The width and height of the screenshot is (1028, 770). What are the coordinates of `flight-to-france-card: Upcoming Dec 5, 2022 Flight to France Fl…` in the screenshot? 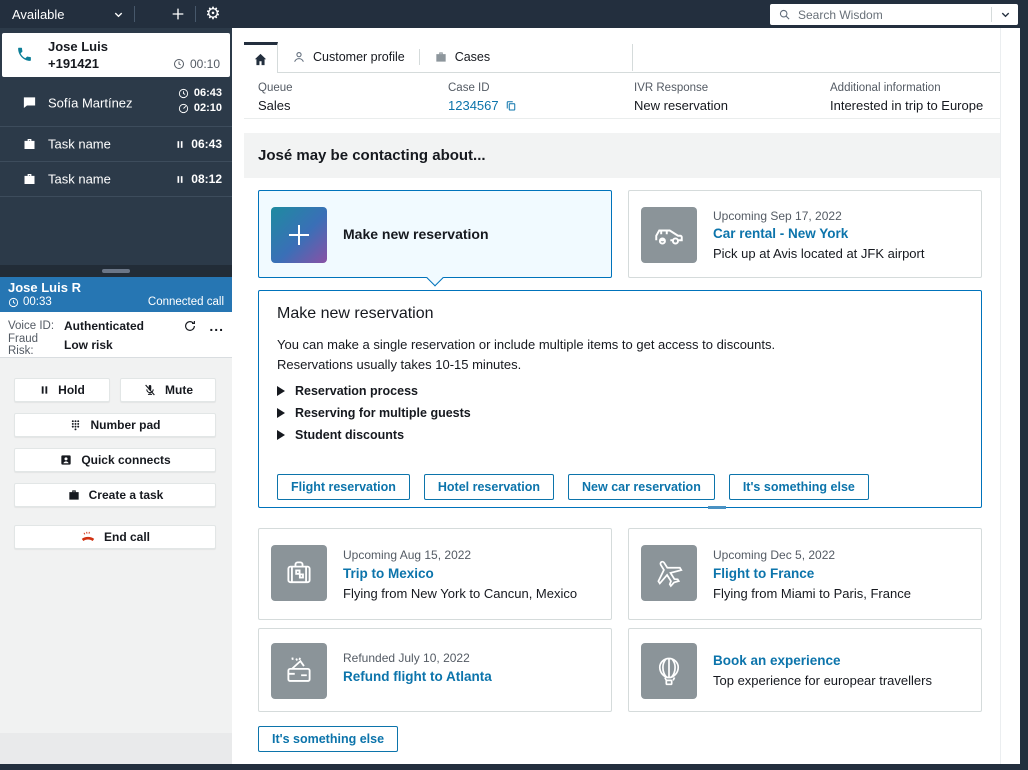 It's located at (805, 574).